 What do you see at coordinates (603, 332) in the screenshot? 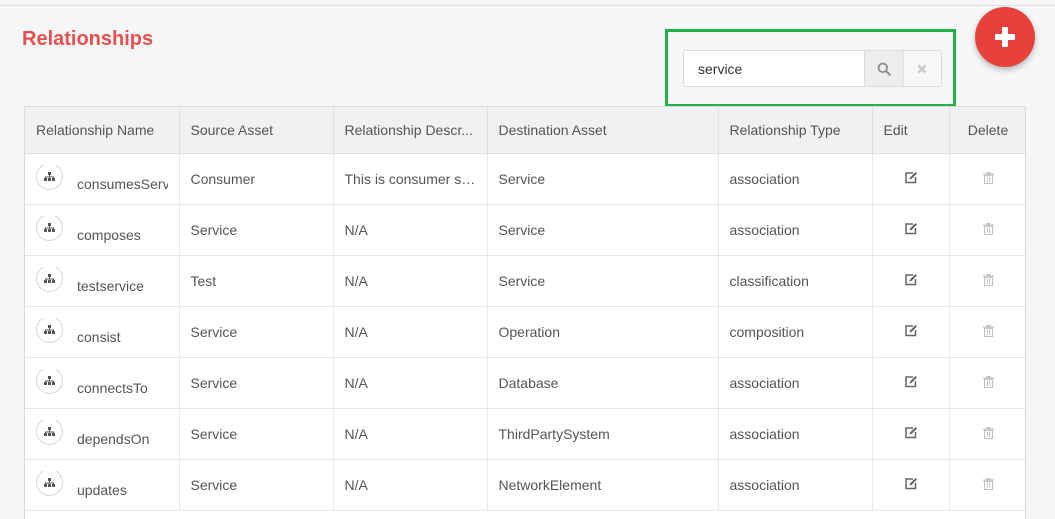
I see `destination-asset-cell: Operation` at bounding box center [603, 332].